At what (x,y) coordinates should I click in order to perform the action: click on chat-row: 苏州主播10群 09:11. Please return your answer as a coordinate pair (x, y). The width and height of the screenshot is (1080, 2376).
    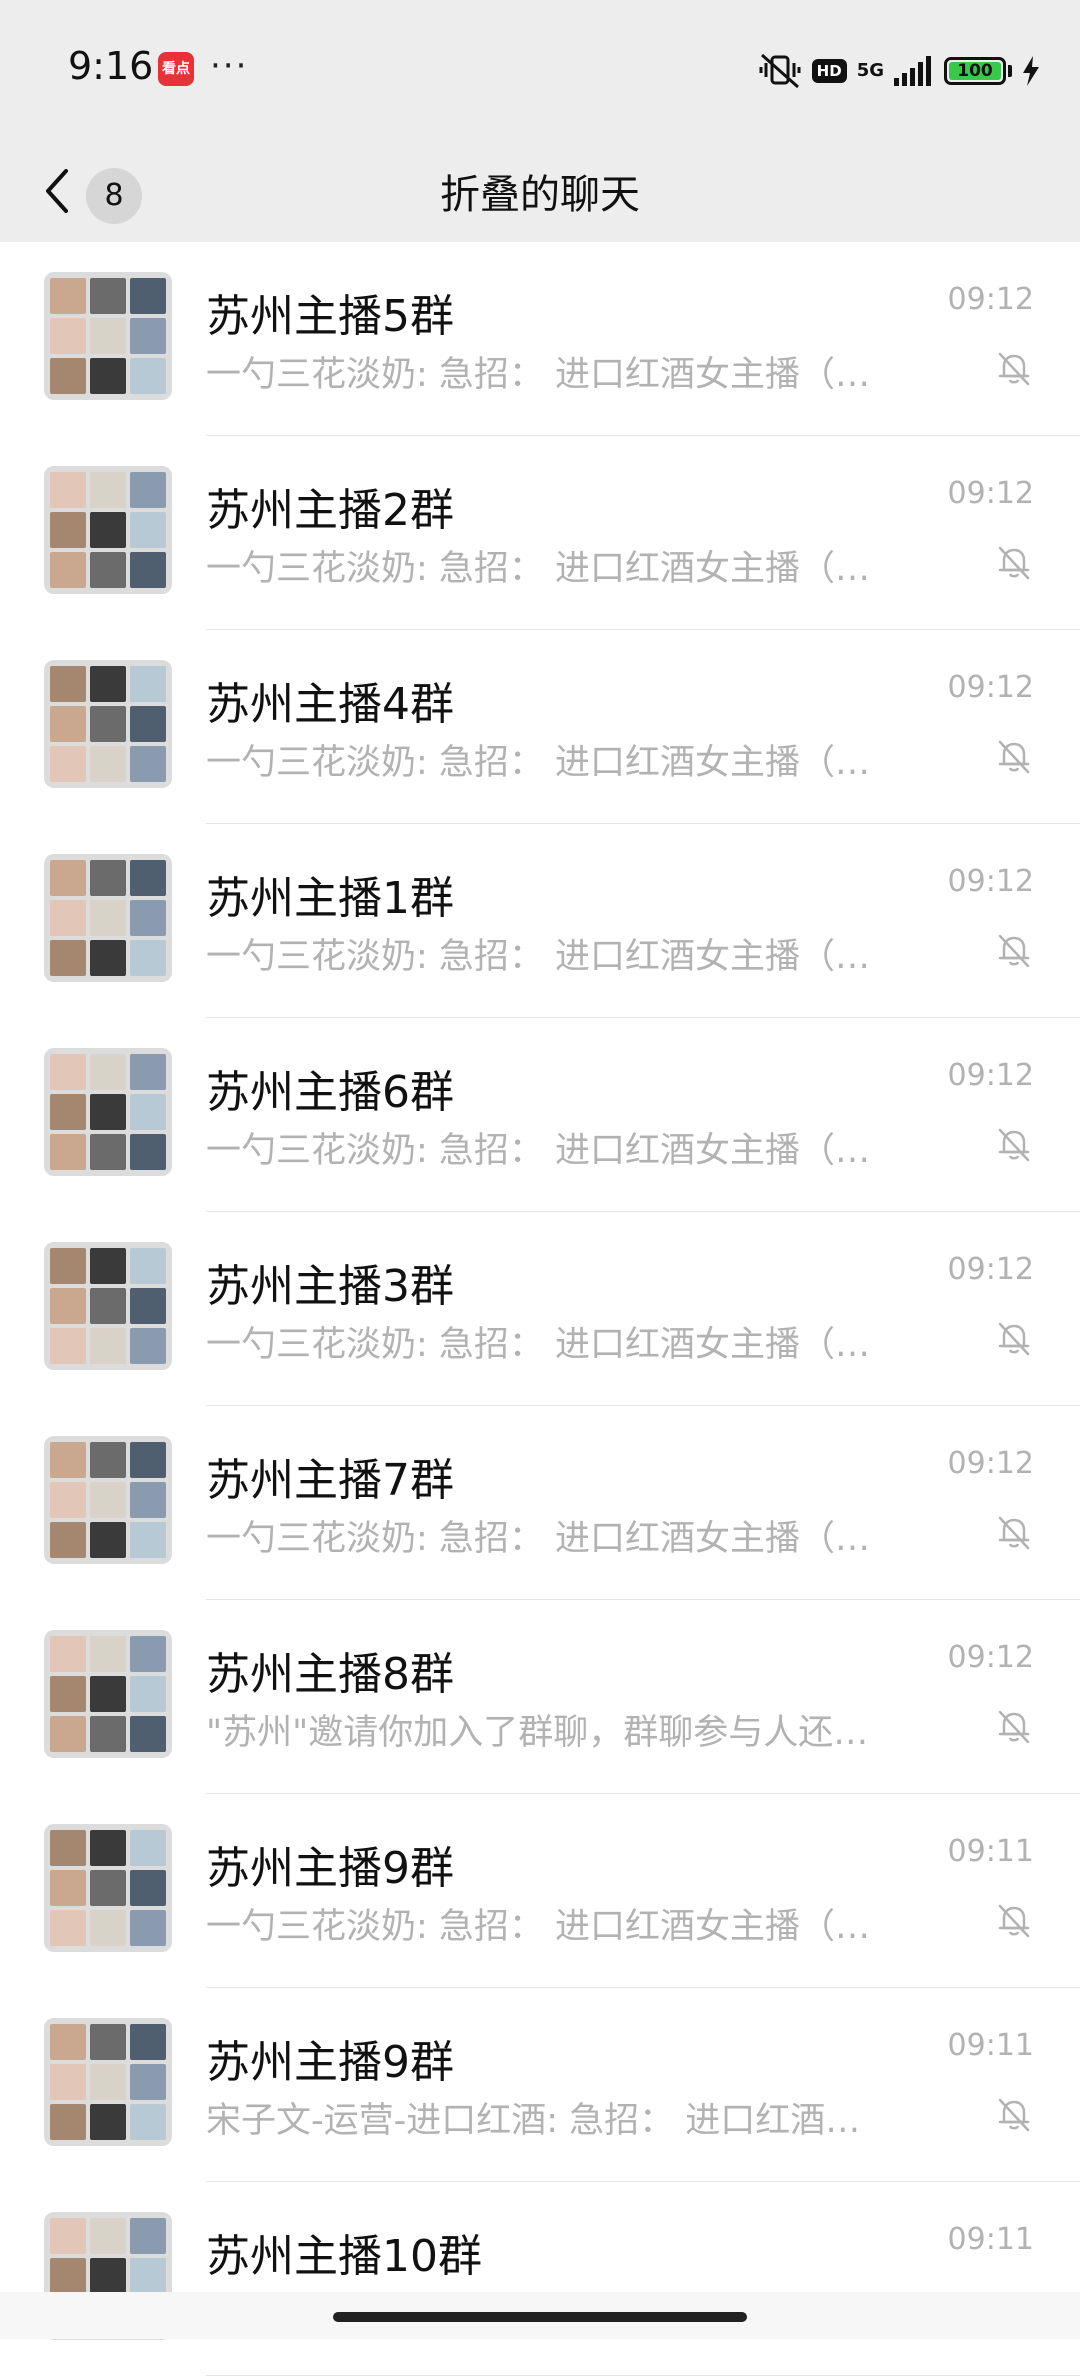
    Looking at the image, I should click on (540, 2279).